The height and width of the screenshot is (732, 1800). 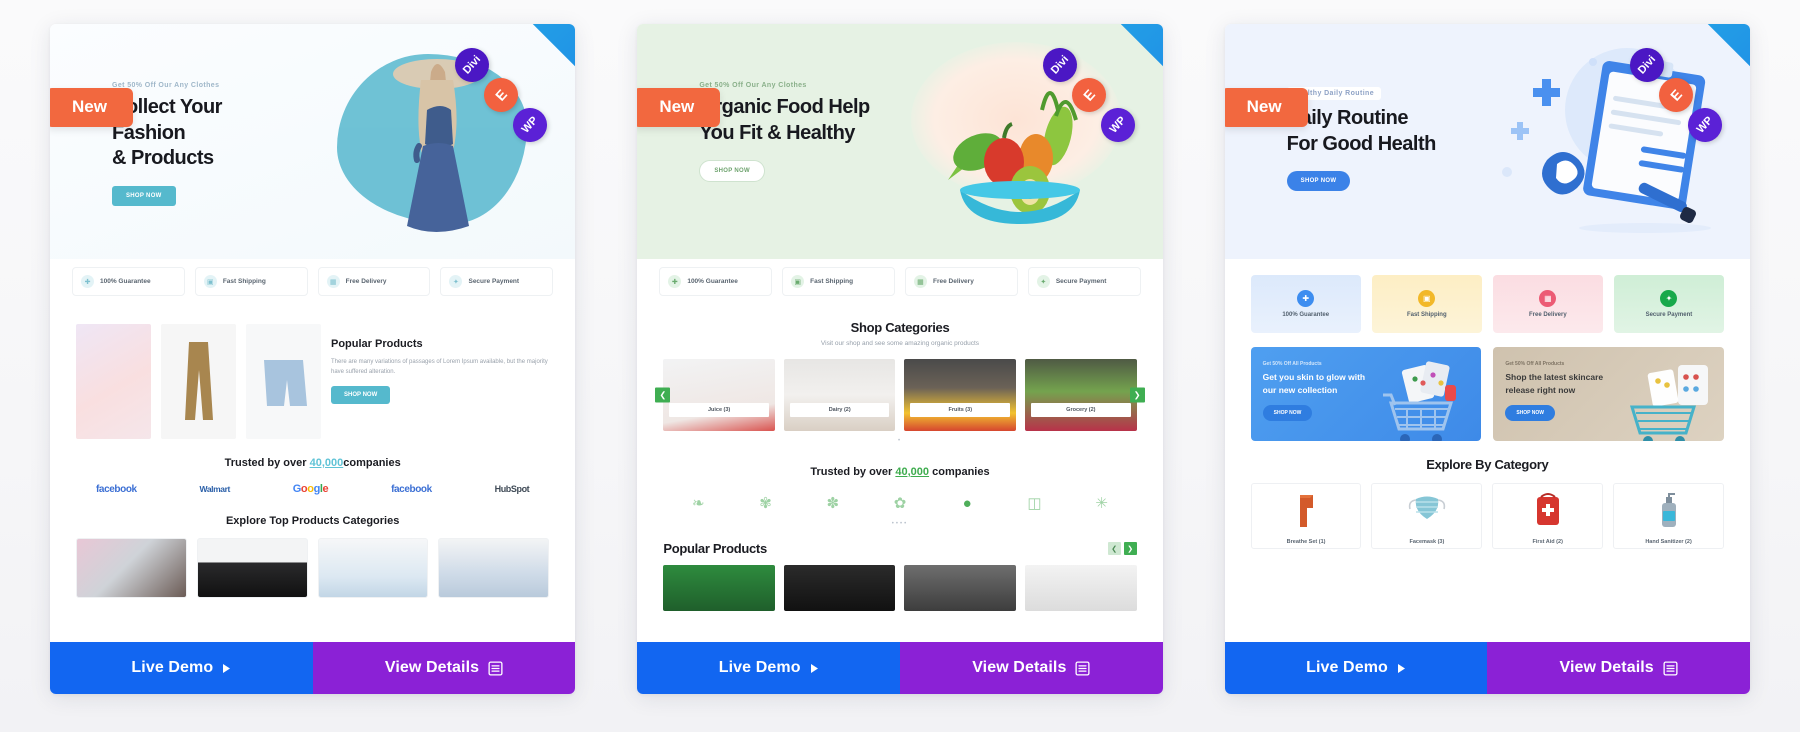 I want to click on leaf-square-icon: ◫, so click(x=1034, y=503).